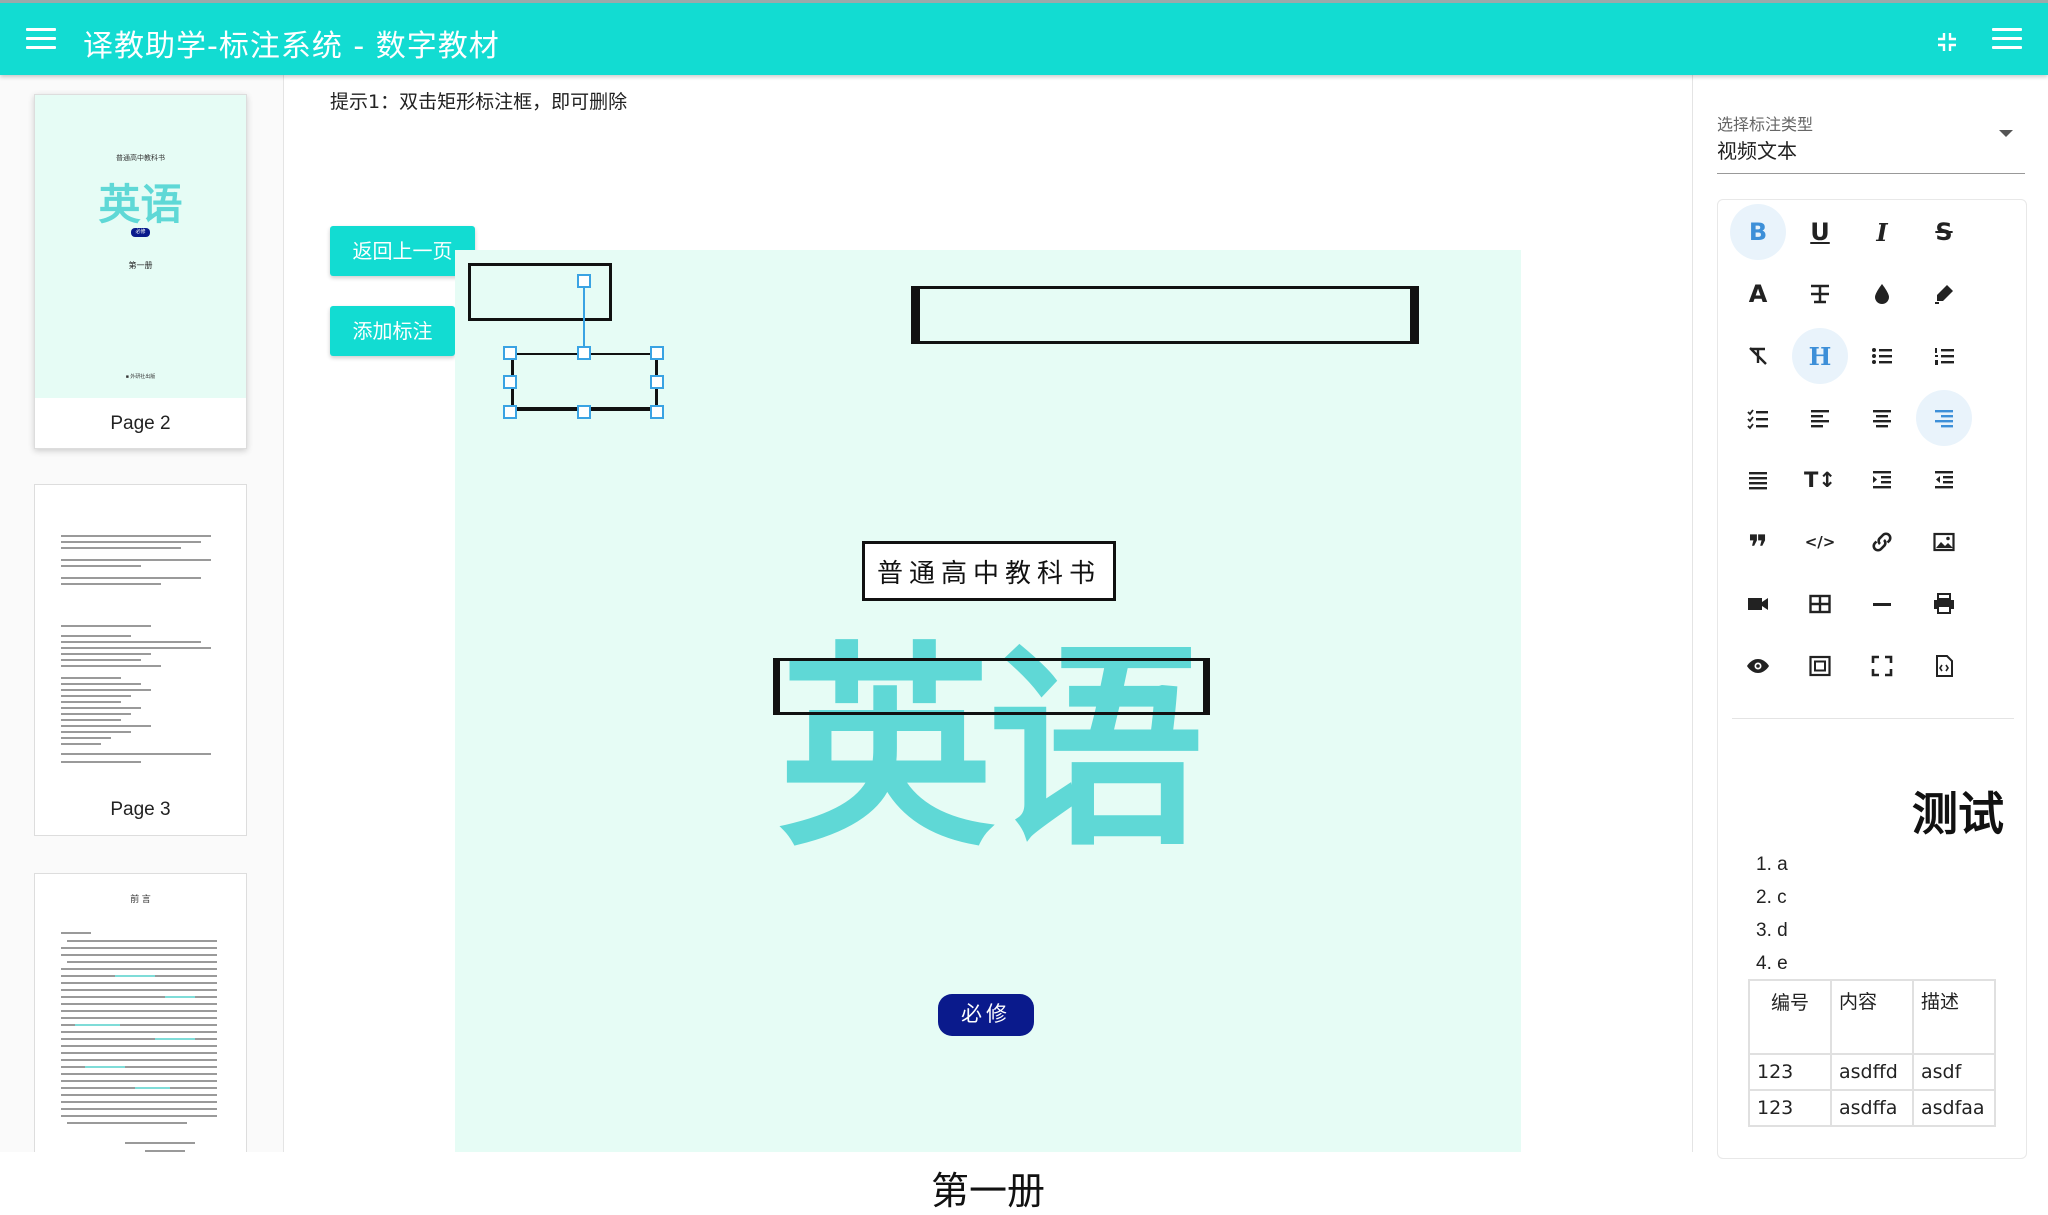 The height and width of the screenshot is (1215, 2048). What do you see at coordinates (139, 1042) in the screenshot?
I see `page-4-text-lines` at bounding box center [139, 1042].